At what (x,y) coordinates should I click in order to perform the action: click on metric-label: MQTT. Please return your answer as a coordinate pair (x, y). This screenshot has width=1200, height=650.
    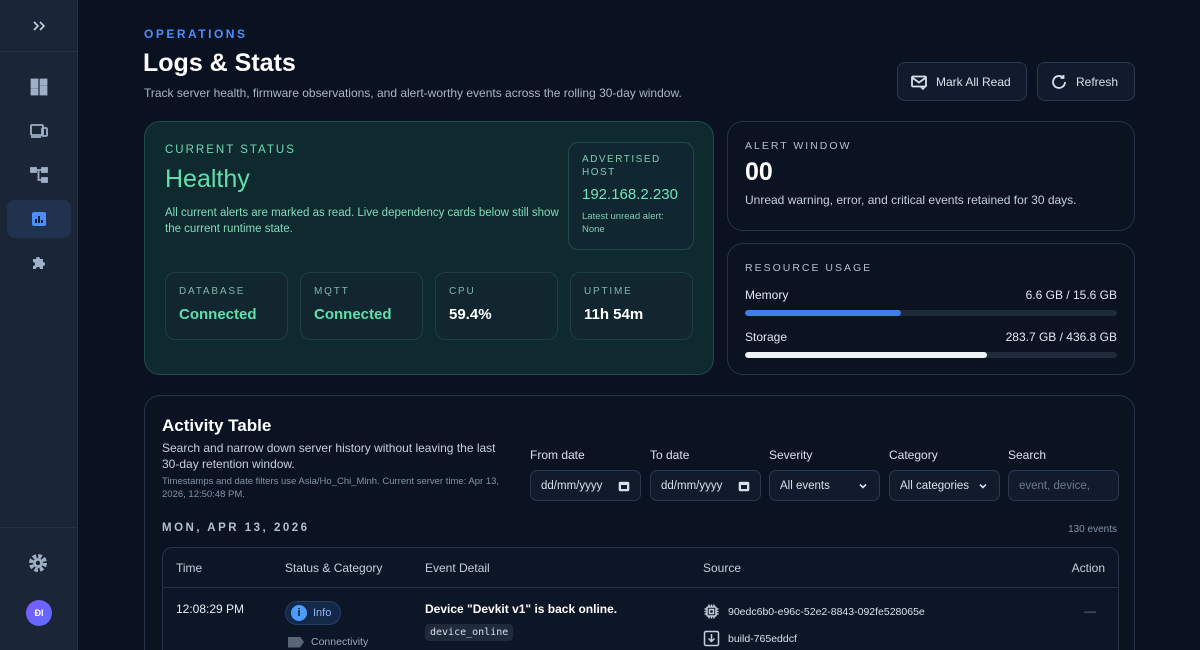
    Looking at the image, I should click on (332, 291).